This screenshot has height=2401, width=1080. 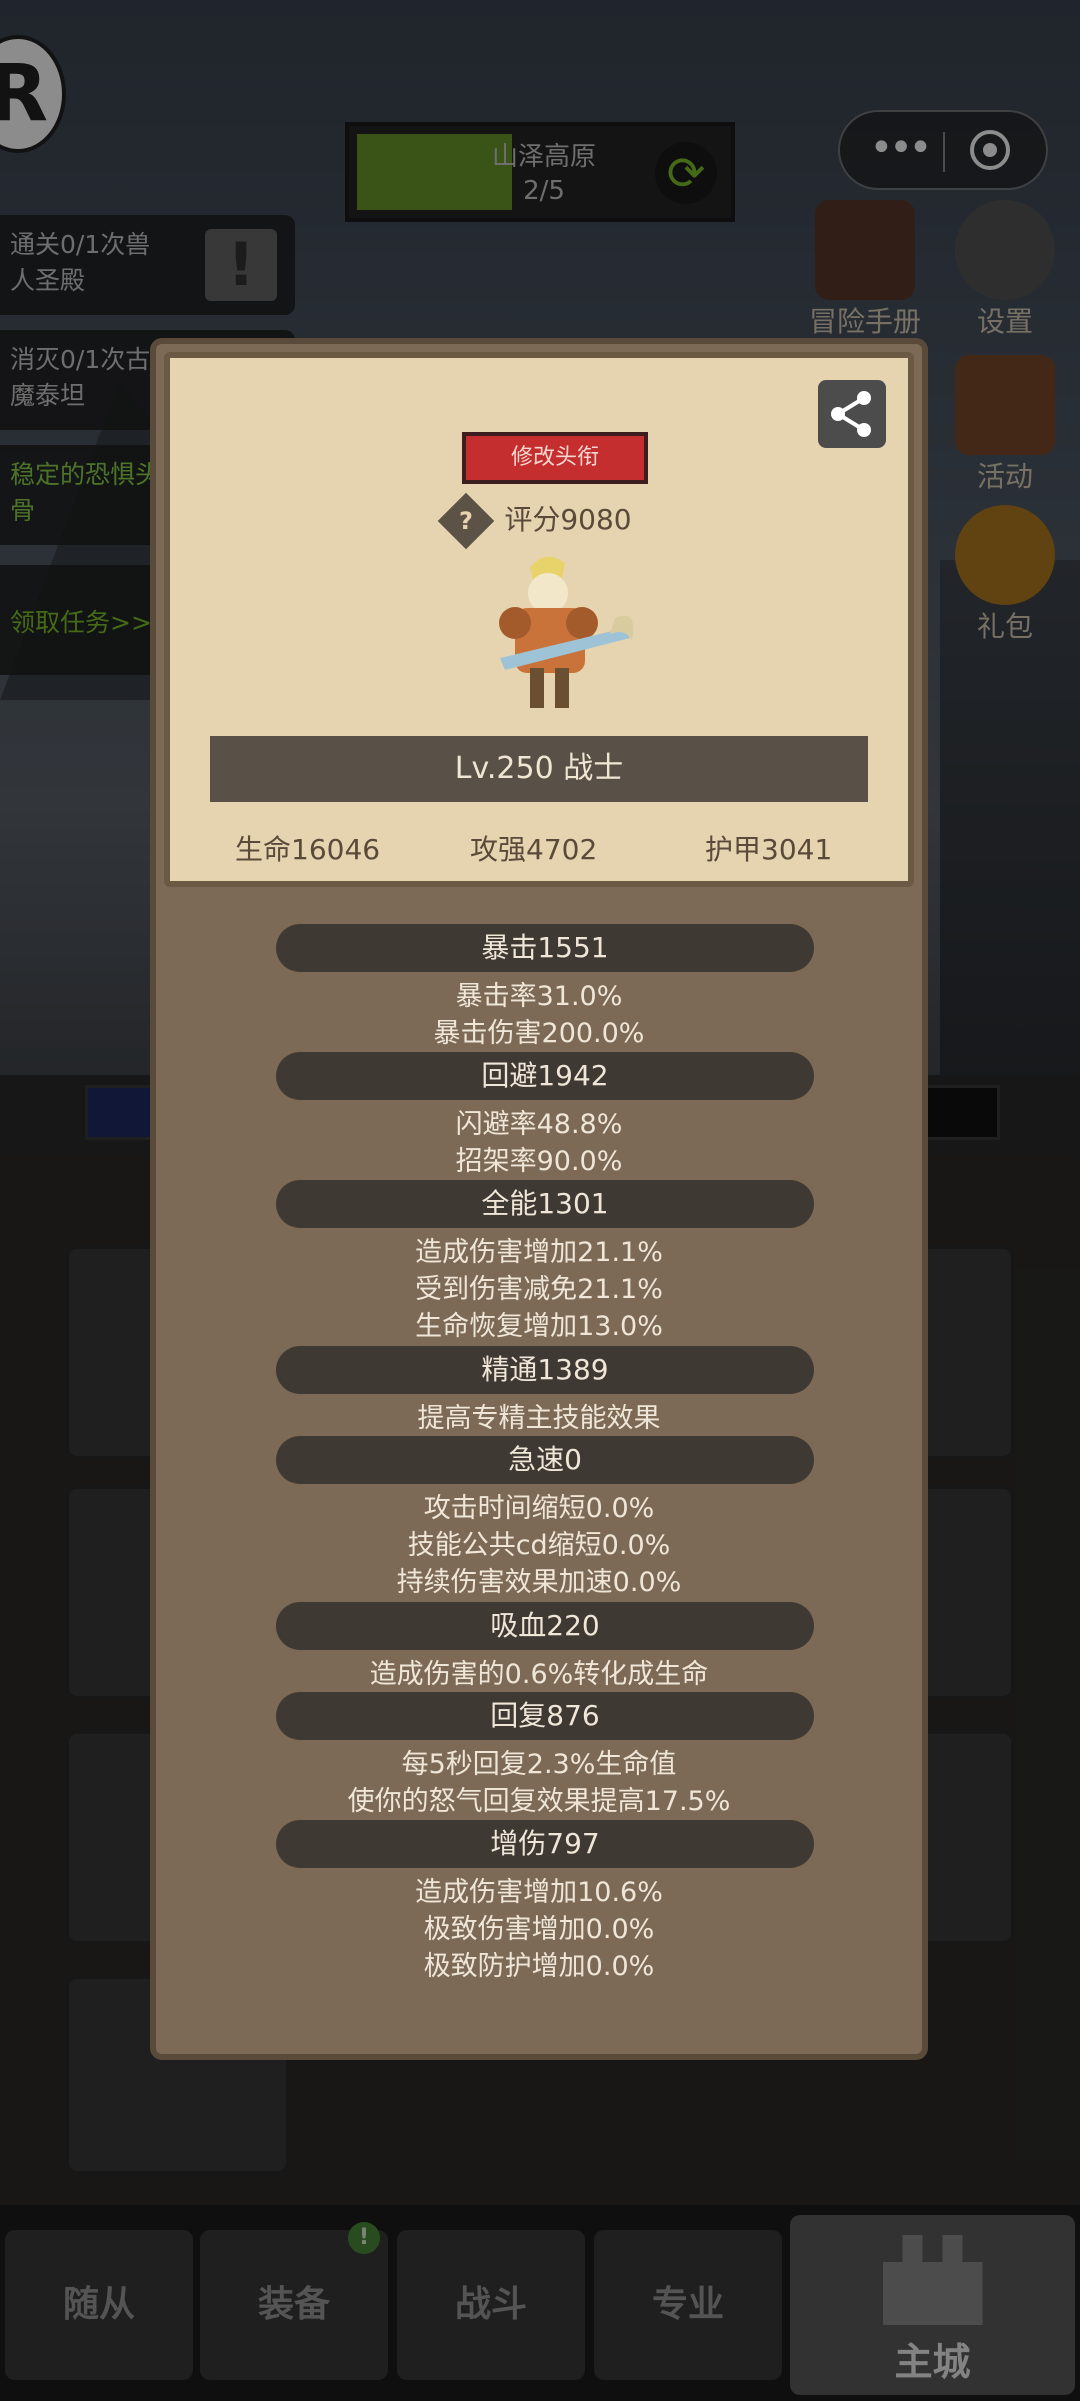 I want to click on stat-line: 每5秒回复2.3%生命值, so click(x=539, y=1764).